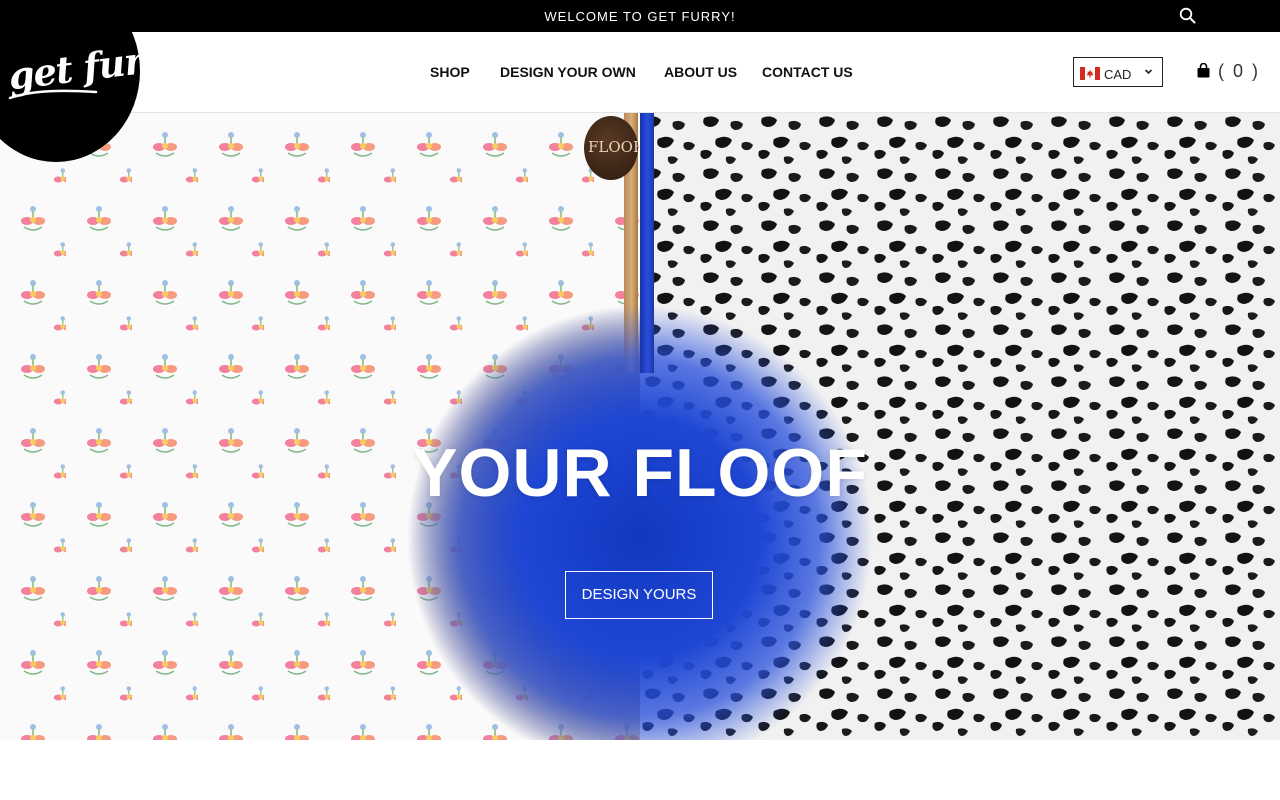 The height and width of the screenshot is (800, 1280). Describe the element at coordinates (450, 72) in the screenshot. I see `nav-shop: SHOP` at that location.